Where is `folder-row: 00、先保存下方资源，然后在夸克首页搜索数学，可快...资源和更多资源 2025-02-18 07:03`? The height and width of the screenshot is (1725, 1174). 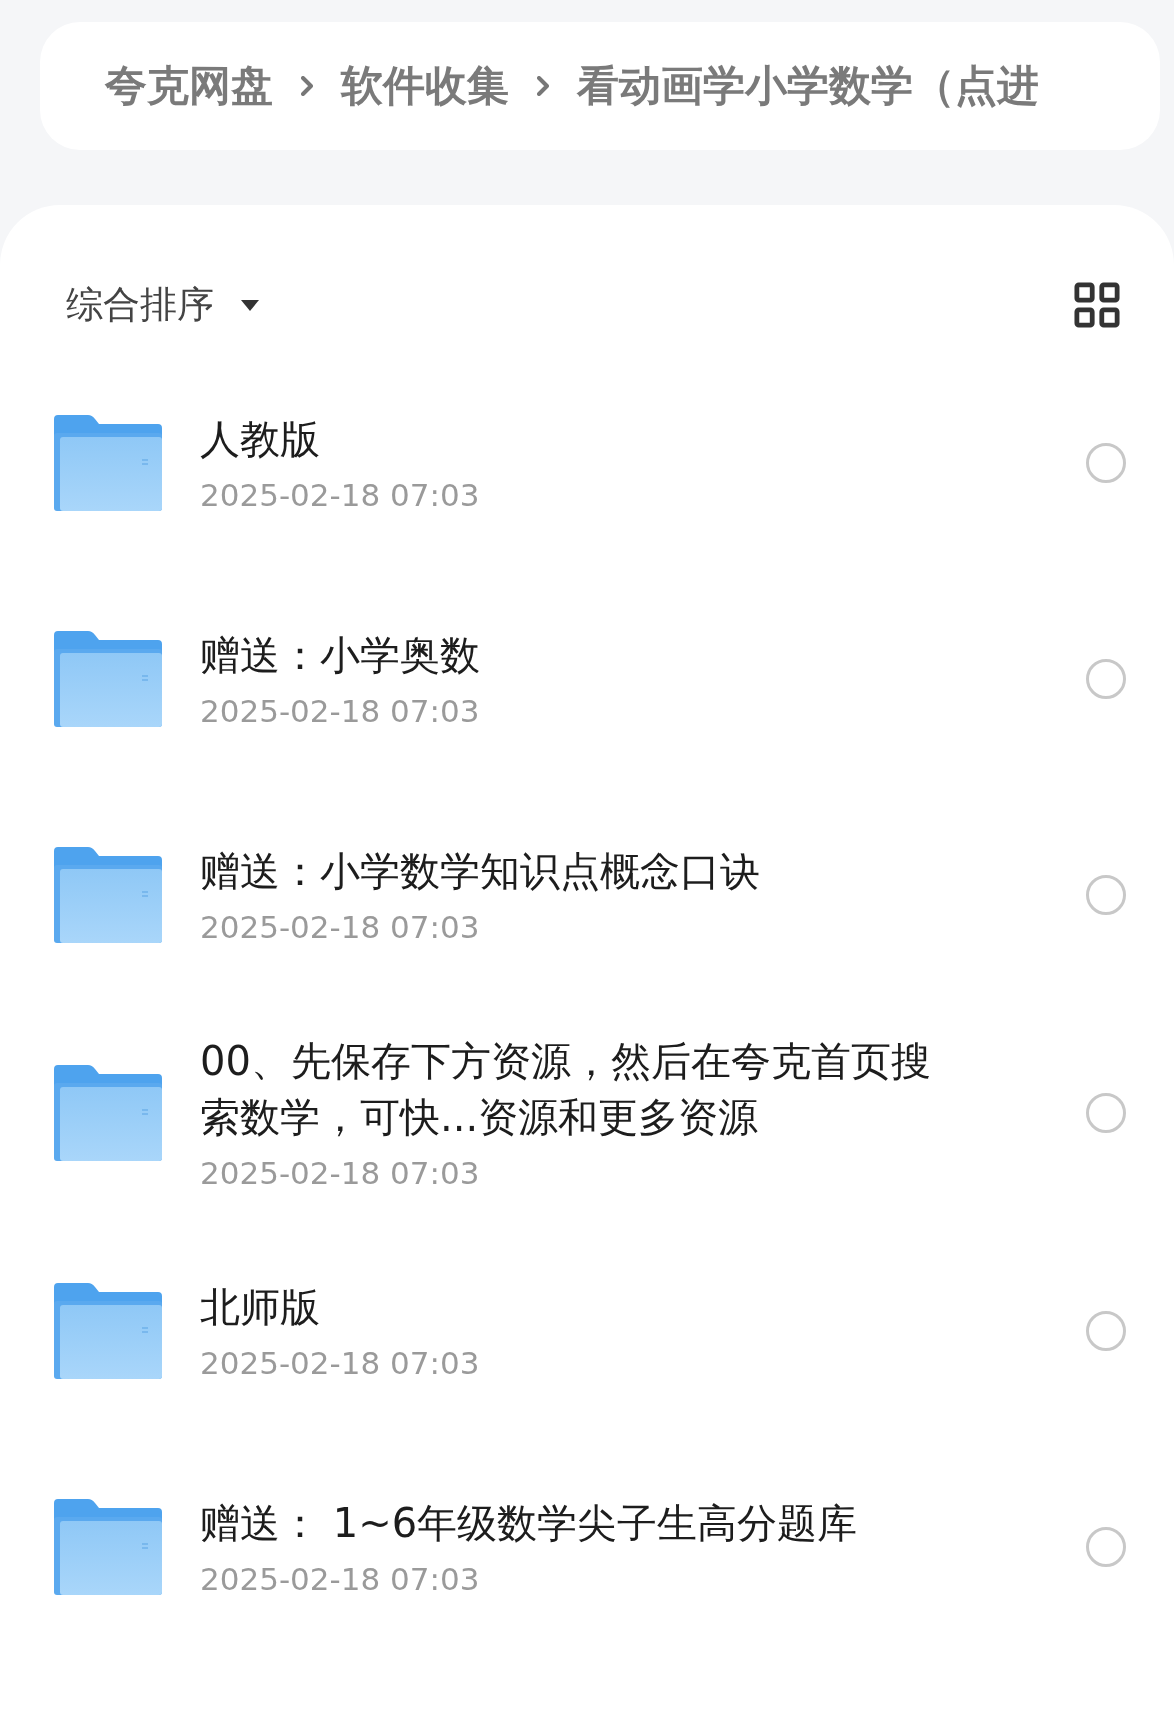 folder-row: 00、先保存下方资源，然后在夸克首页搜索数学，可快...资源和更多资源 2025-02-18 07:03 is located at coordinates (587, 1113).